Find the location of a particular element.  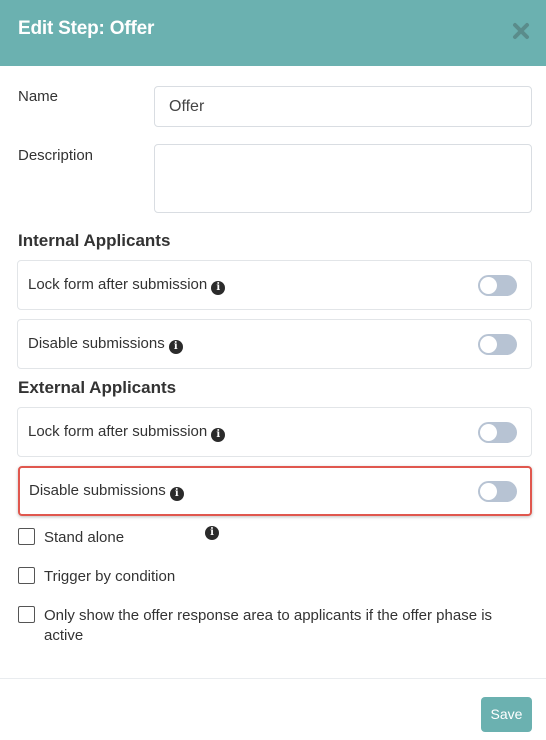

external-disable-submissions-toggle is located at coordinates (497, 491).